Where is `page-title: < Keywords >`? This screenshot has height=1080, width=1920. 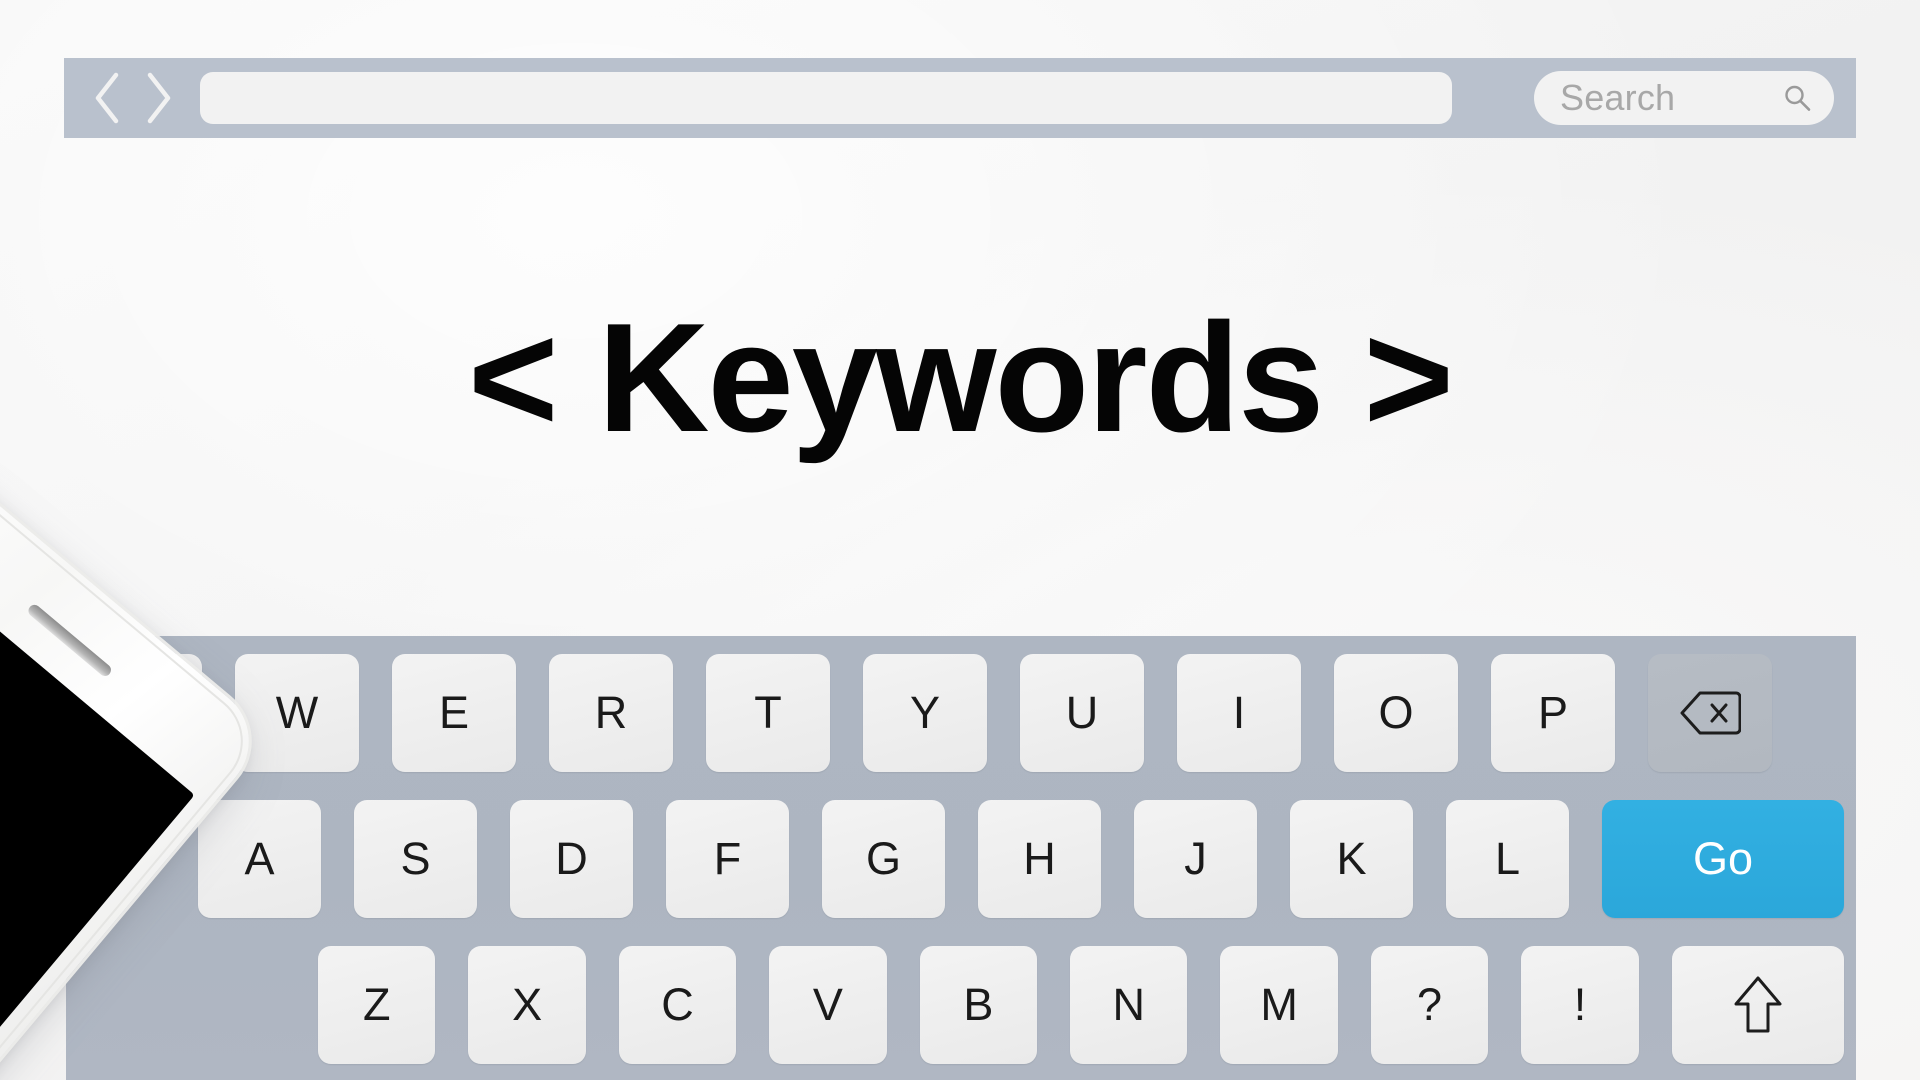
page-title: < Keywords > is located at coordinates (961, 377).